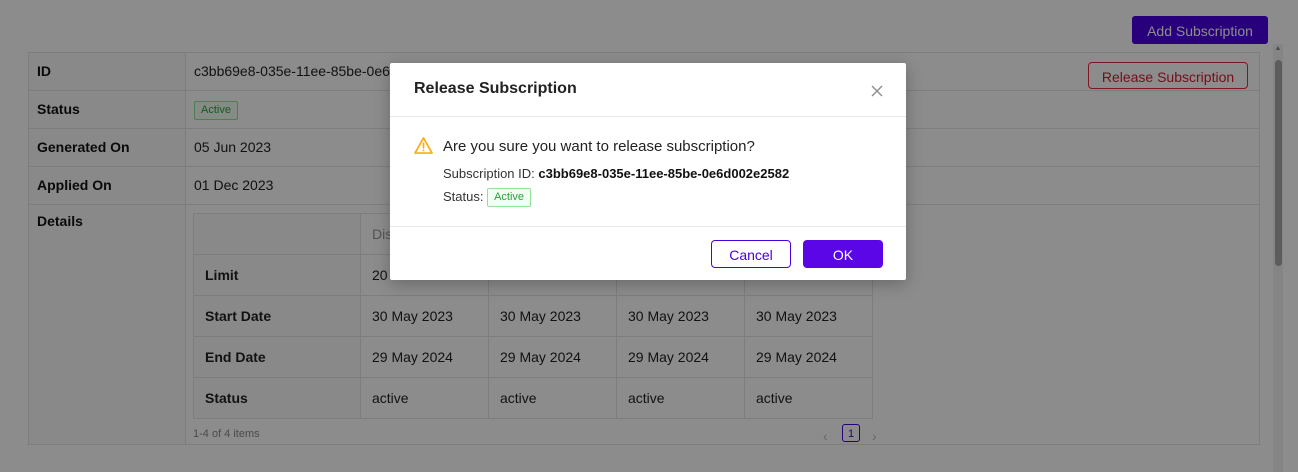 The width and height of the screenshot is (1298, 472). I want to click on status-label: Status:, so click(465, 196).